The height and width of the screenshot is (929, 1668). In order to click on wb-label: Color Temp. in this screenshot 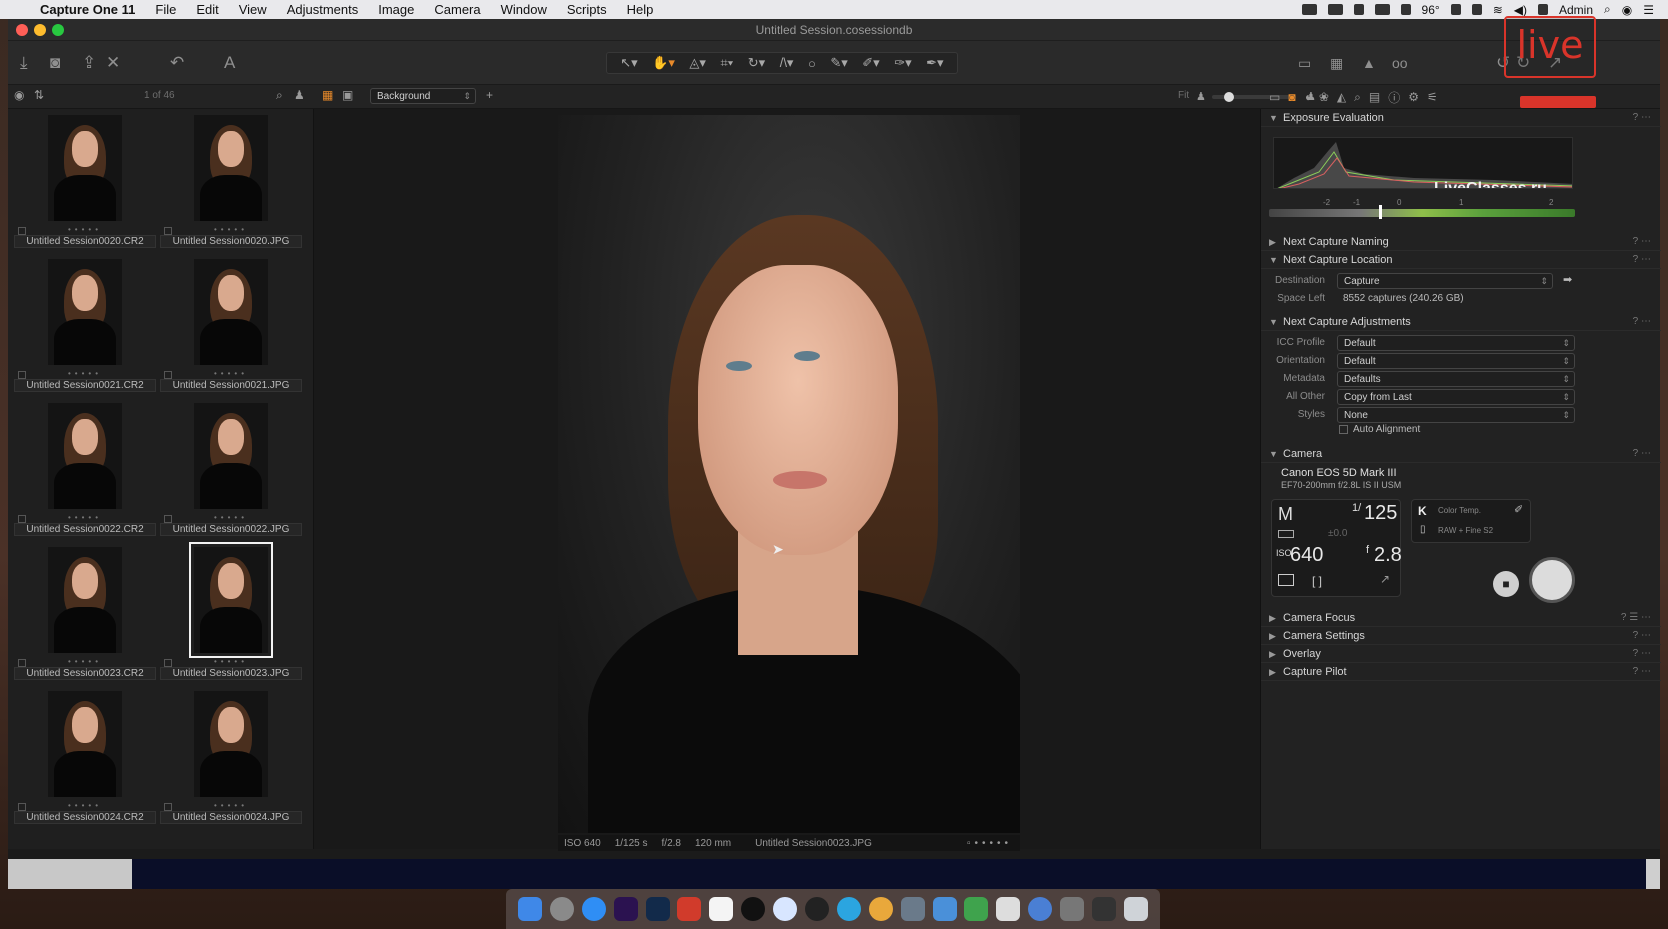, I will do `click(1459, 510)`.